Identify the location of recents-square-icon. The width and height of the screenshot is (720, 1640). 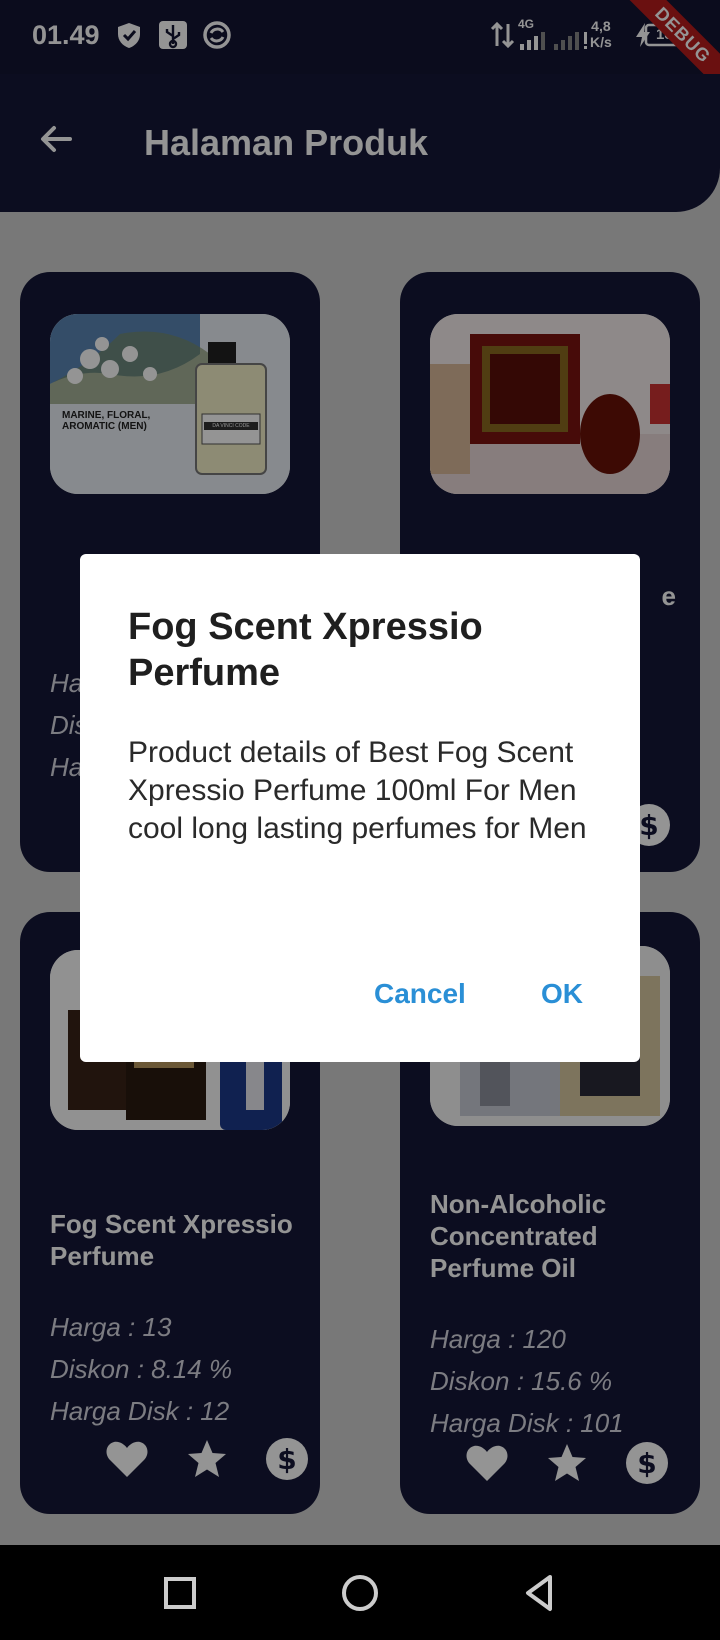
(180, 1593).